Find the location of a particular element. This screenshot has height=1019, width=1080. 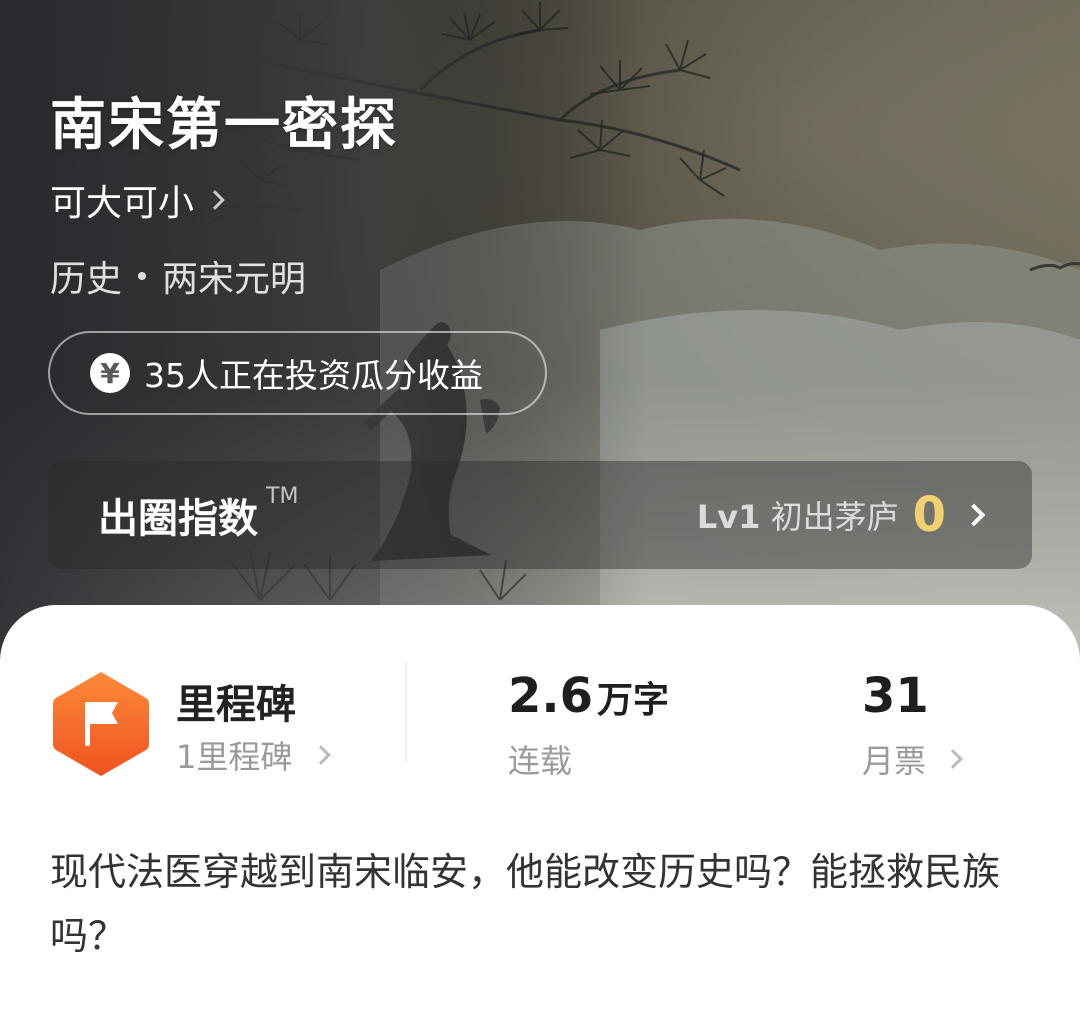

index-title: 出圈指数 TM is located at coordinates (198, 514).